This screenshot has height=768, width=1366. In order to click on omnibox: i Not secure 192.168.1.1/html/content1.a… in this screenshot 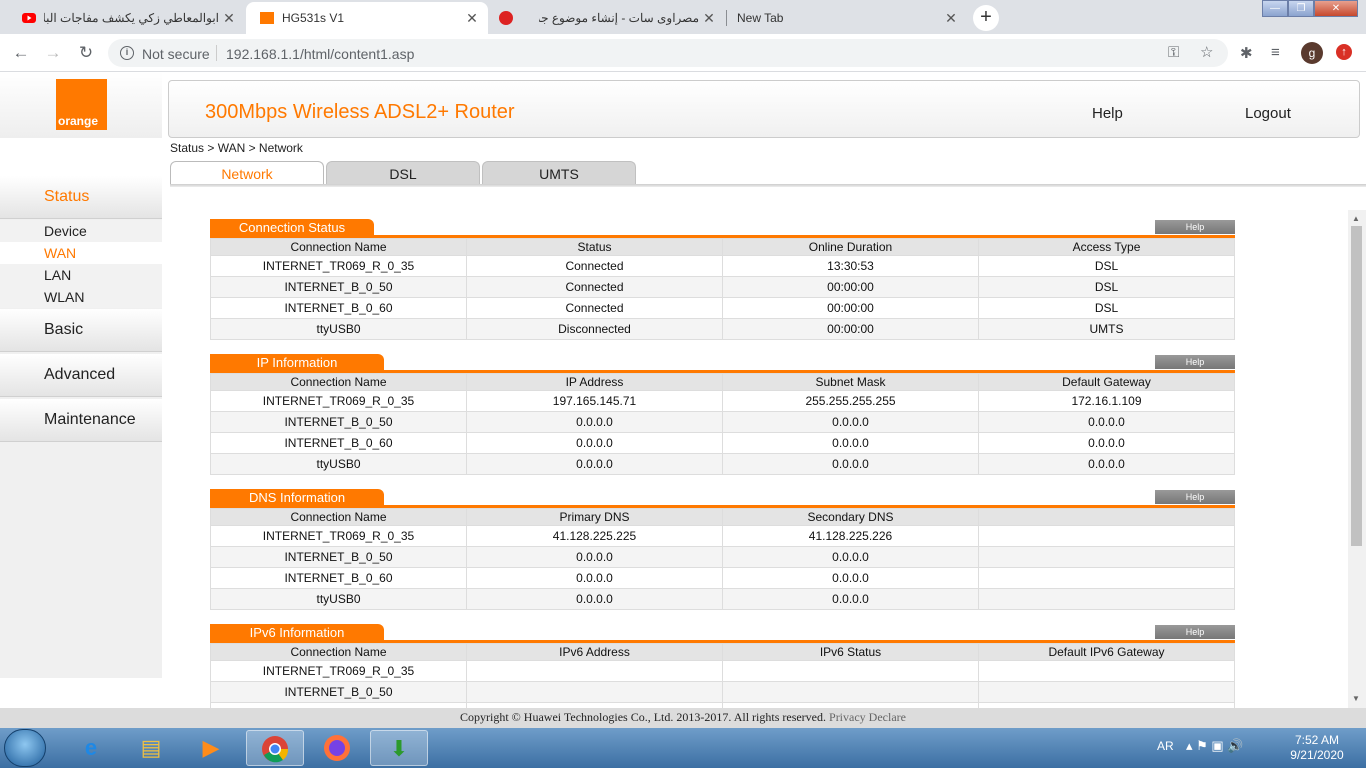, I will do `click(668, 53)`.